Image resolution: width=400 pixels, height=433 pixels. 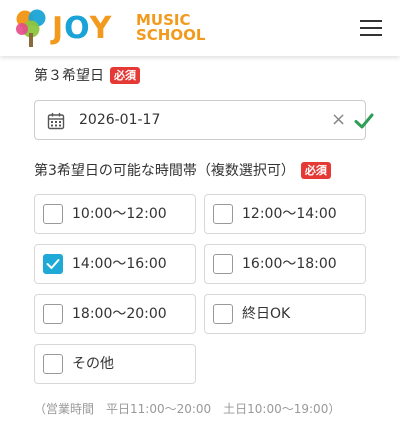 I want to click on tree-logo-icon, so click(x=31, y=28).